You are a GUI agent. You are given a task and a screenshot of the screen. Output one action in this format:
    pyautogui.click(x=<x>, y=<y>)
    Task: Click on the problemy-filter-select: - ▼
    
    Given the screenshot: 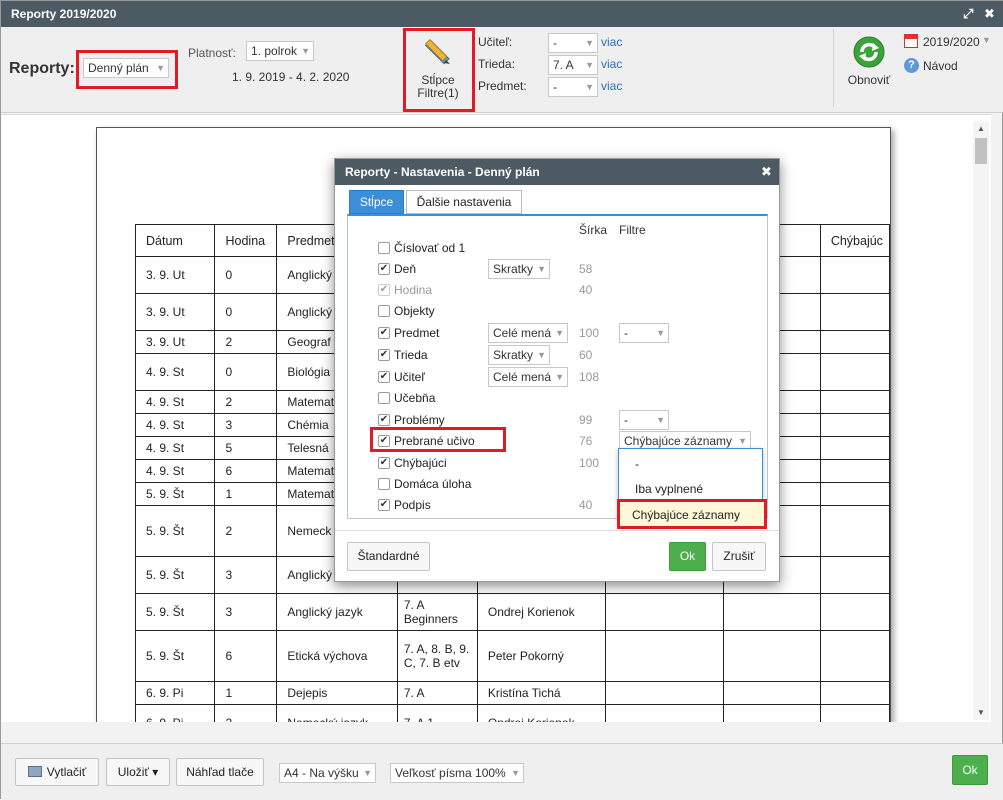 What is the action you would take?
    pyautogui.click(x=644, y=420)
    